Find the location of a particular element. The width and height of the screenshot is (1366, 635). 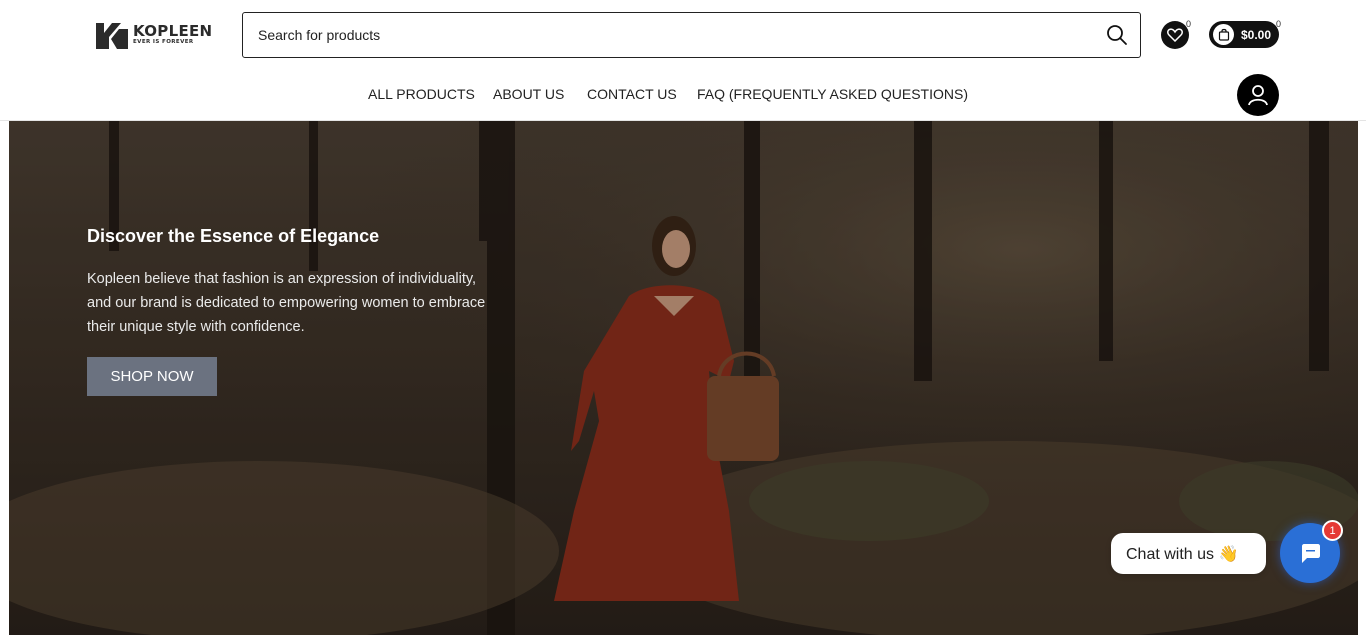

cart-button: $0.00 is located at coordinates (1244, 34).